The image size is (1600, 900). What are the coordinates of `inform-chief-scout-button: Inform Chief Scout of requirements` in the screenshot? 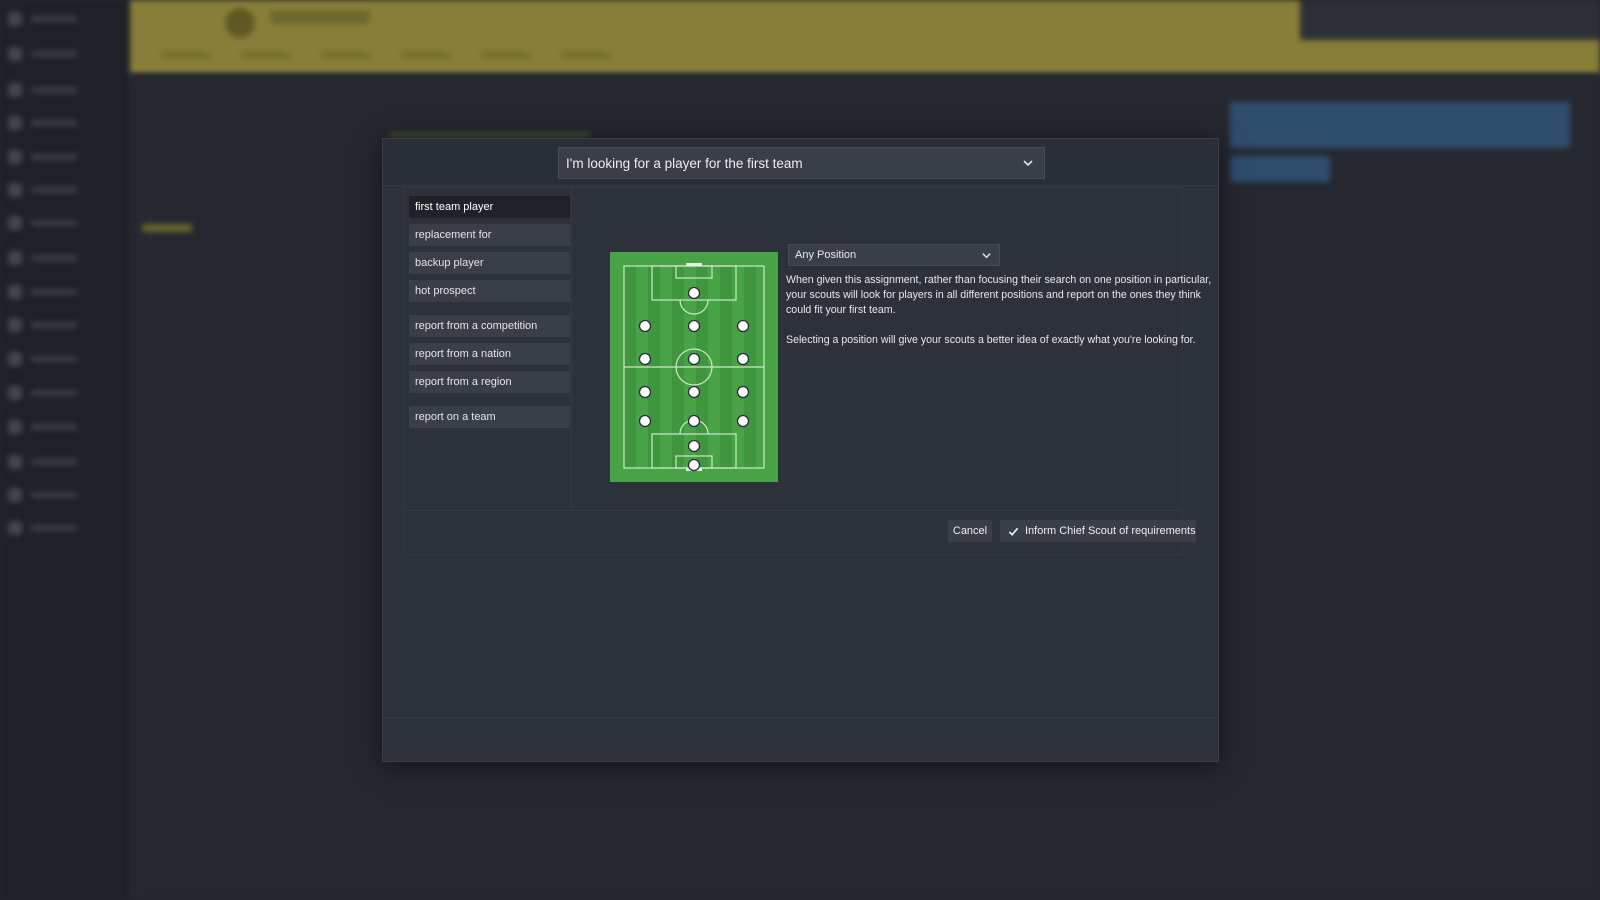 It's located at (1098, 531).